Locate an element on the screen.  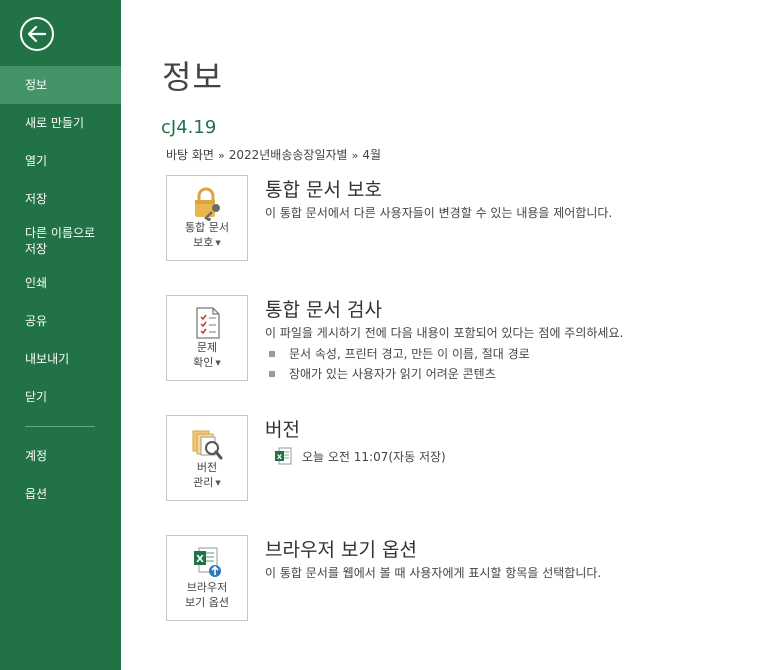
lock-icon is located at coordinates (207, 204).